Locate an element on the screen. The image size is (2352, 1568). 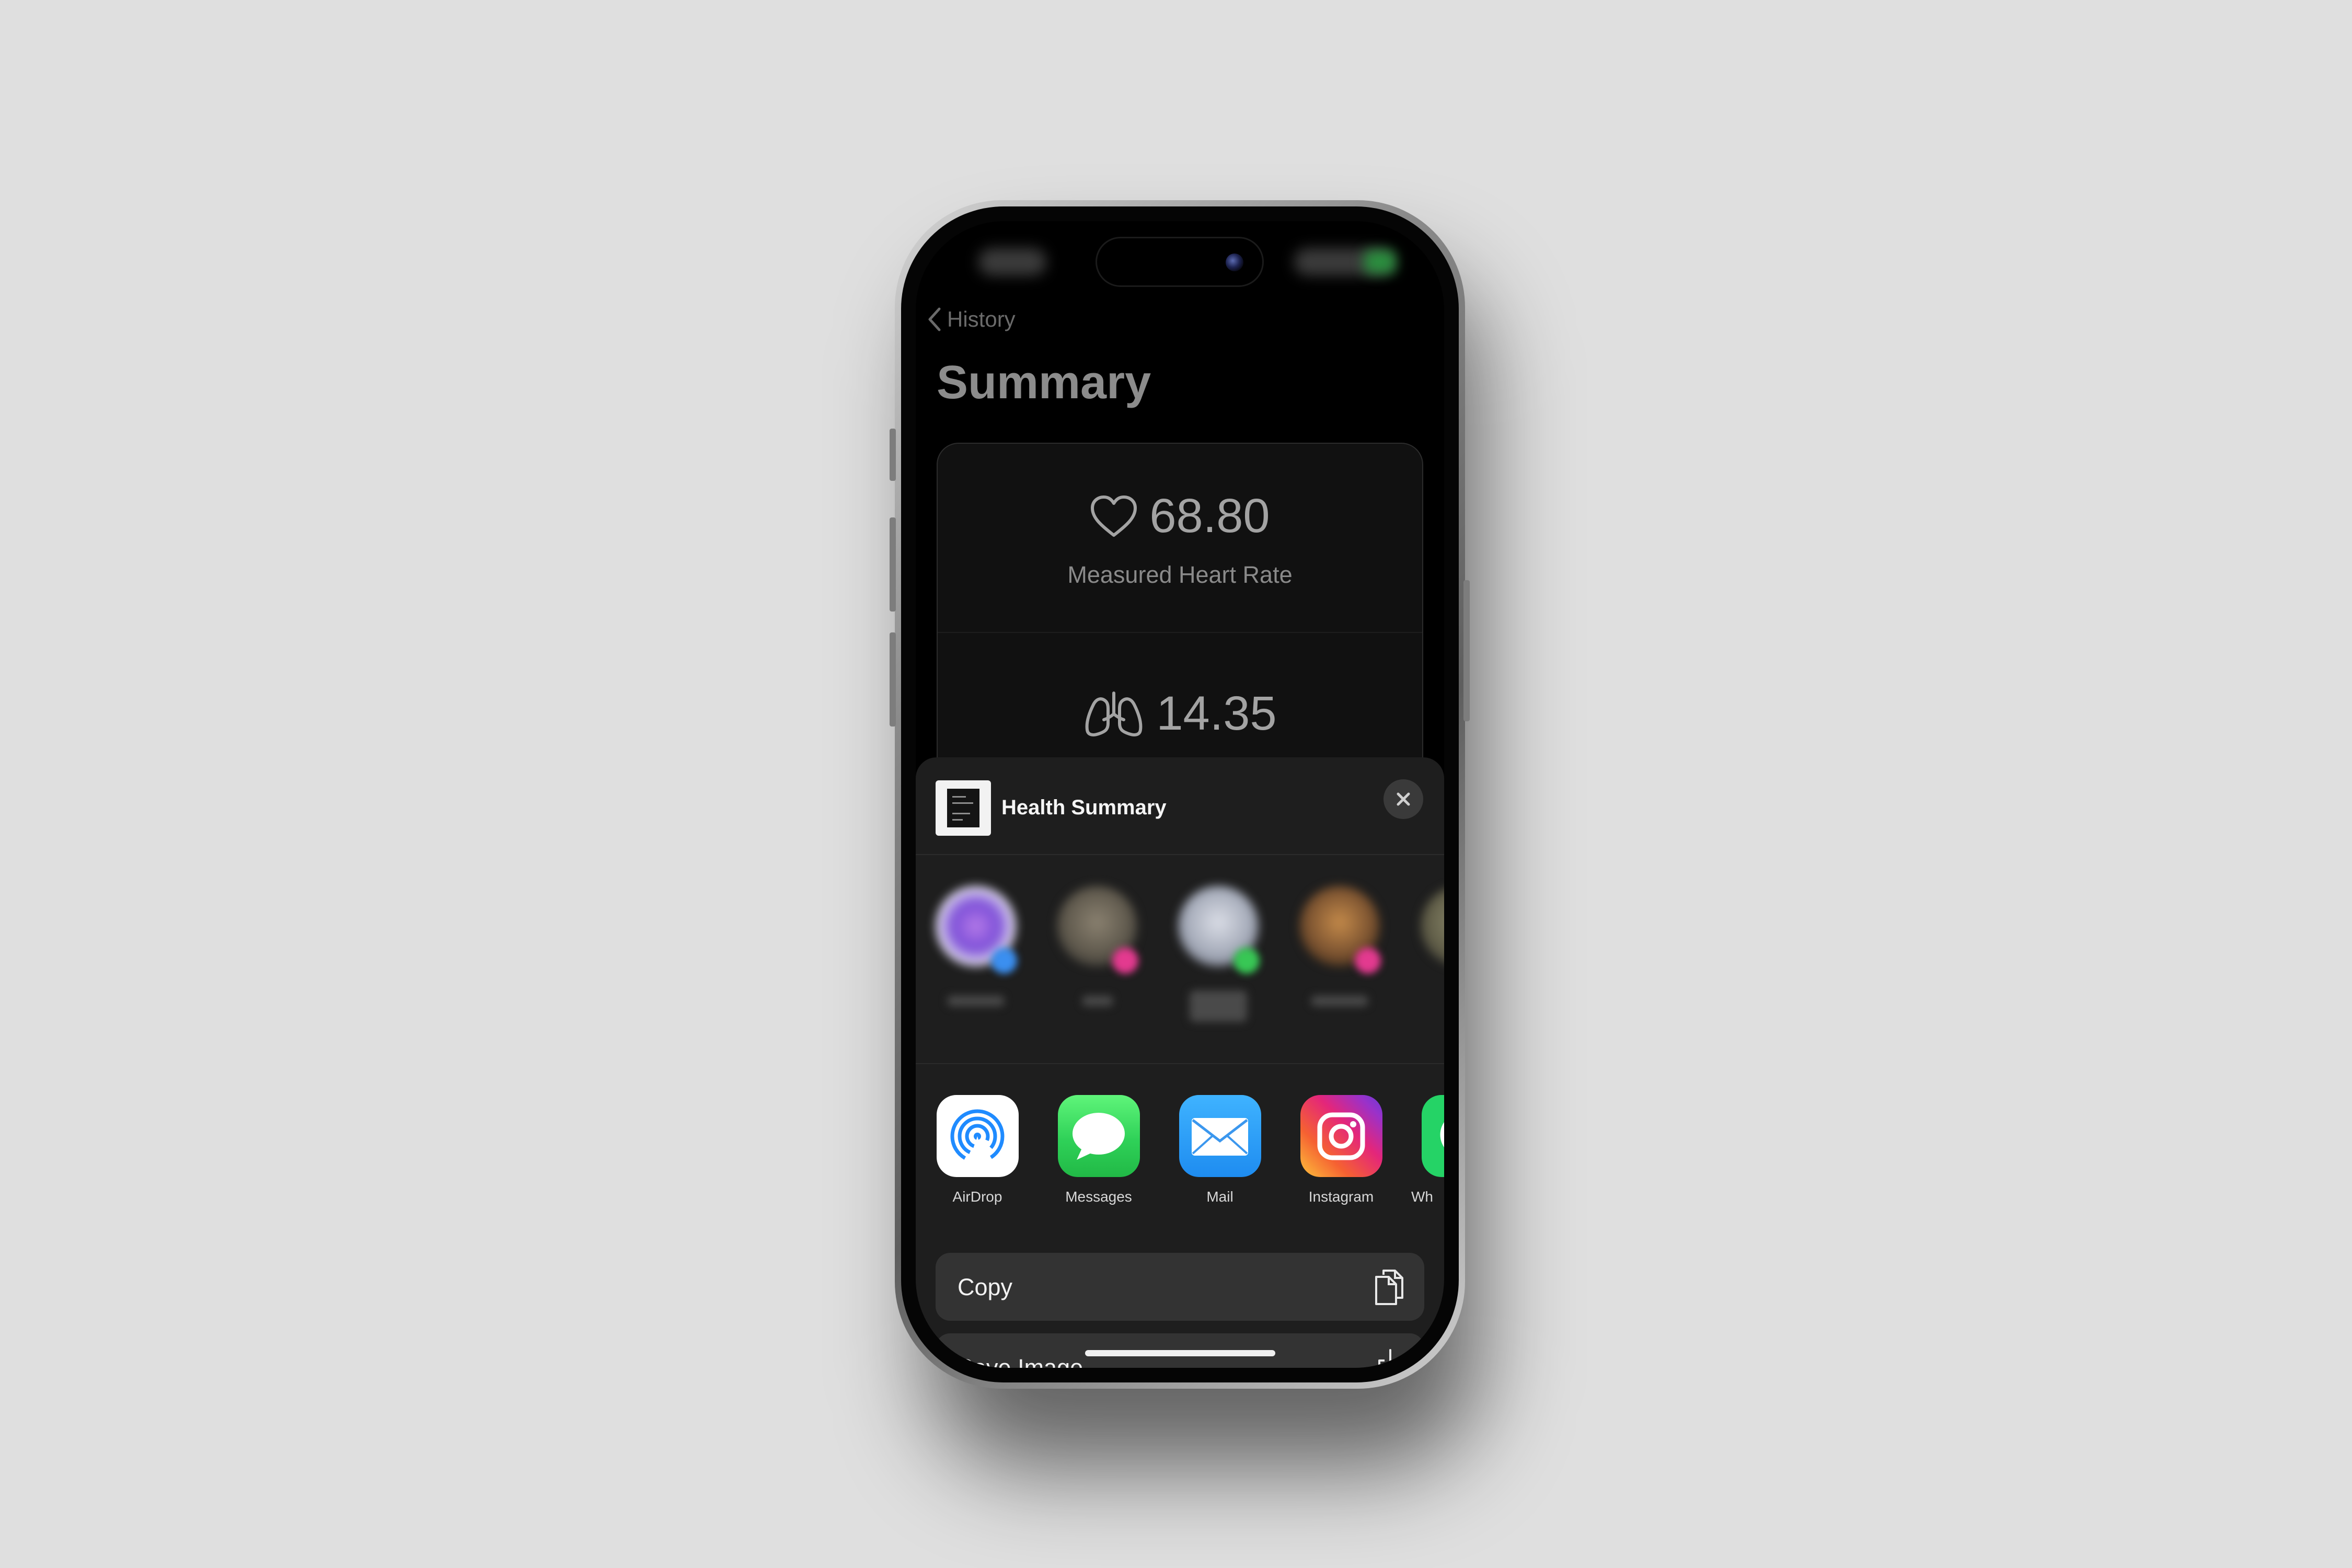
action-button is located at coordinates (893, 455).